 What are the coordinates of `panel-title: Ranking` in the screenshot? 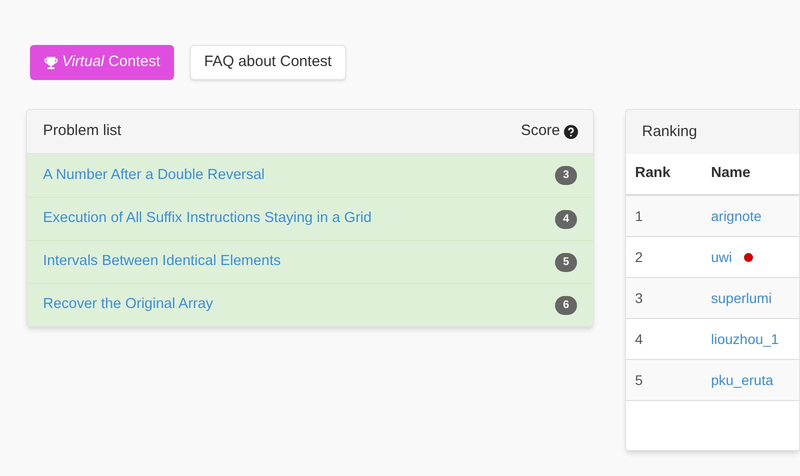 It's located at (670, 132).